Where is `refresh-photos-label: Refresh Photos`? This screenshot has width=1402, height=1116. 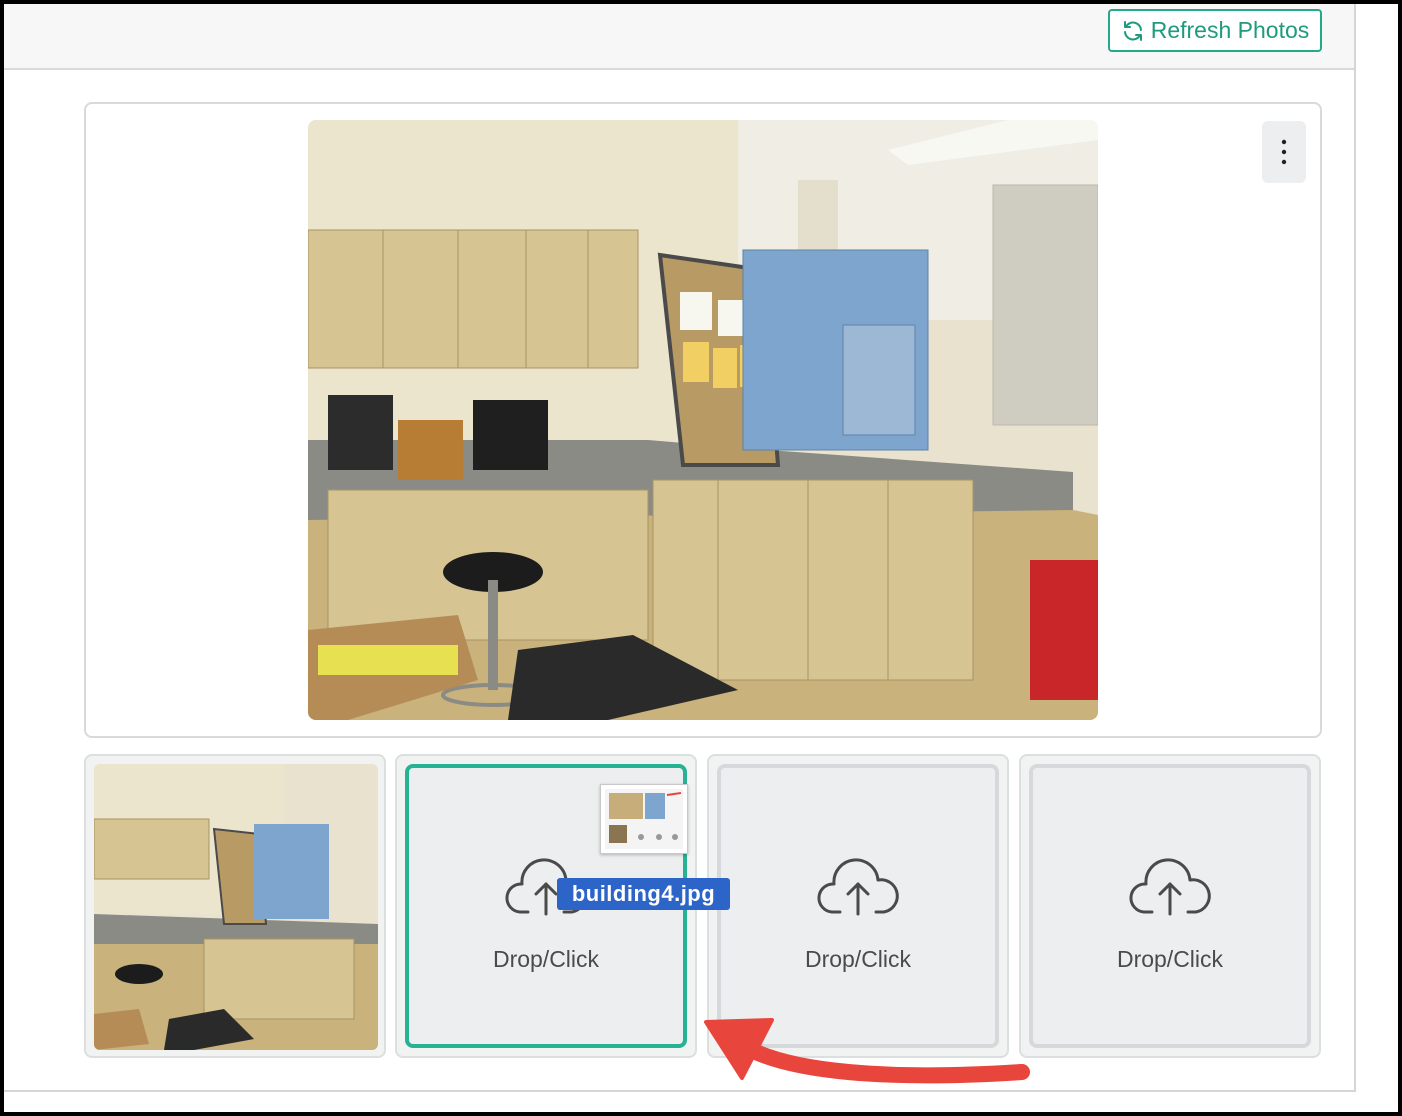
refresh-photos-label: Refresh Photos is located at coordinates (1230, 30).